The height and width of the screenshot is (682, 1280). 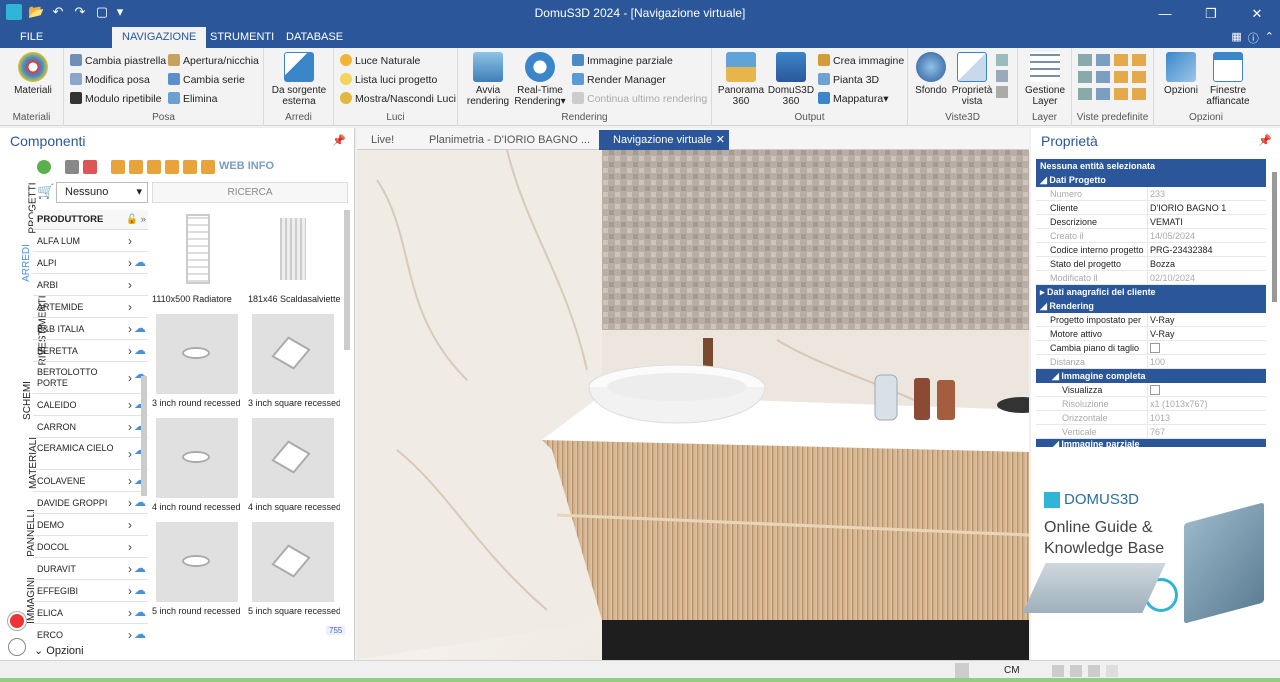 I want to click on property-row: Visualizza, so click(x=1151, y=390).